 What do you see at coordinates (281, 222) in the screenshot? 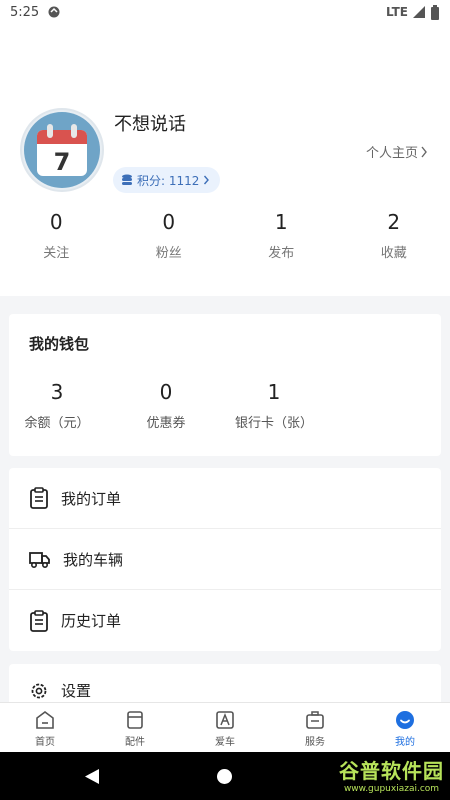
I see `stat-value: 1` at bounding box center [281, 222].